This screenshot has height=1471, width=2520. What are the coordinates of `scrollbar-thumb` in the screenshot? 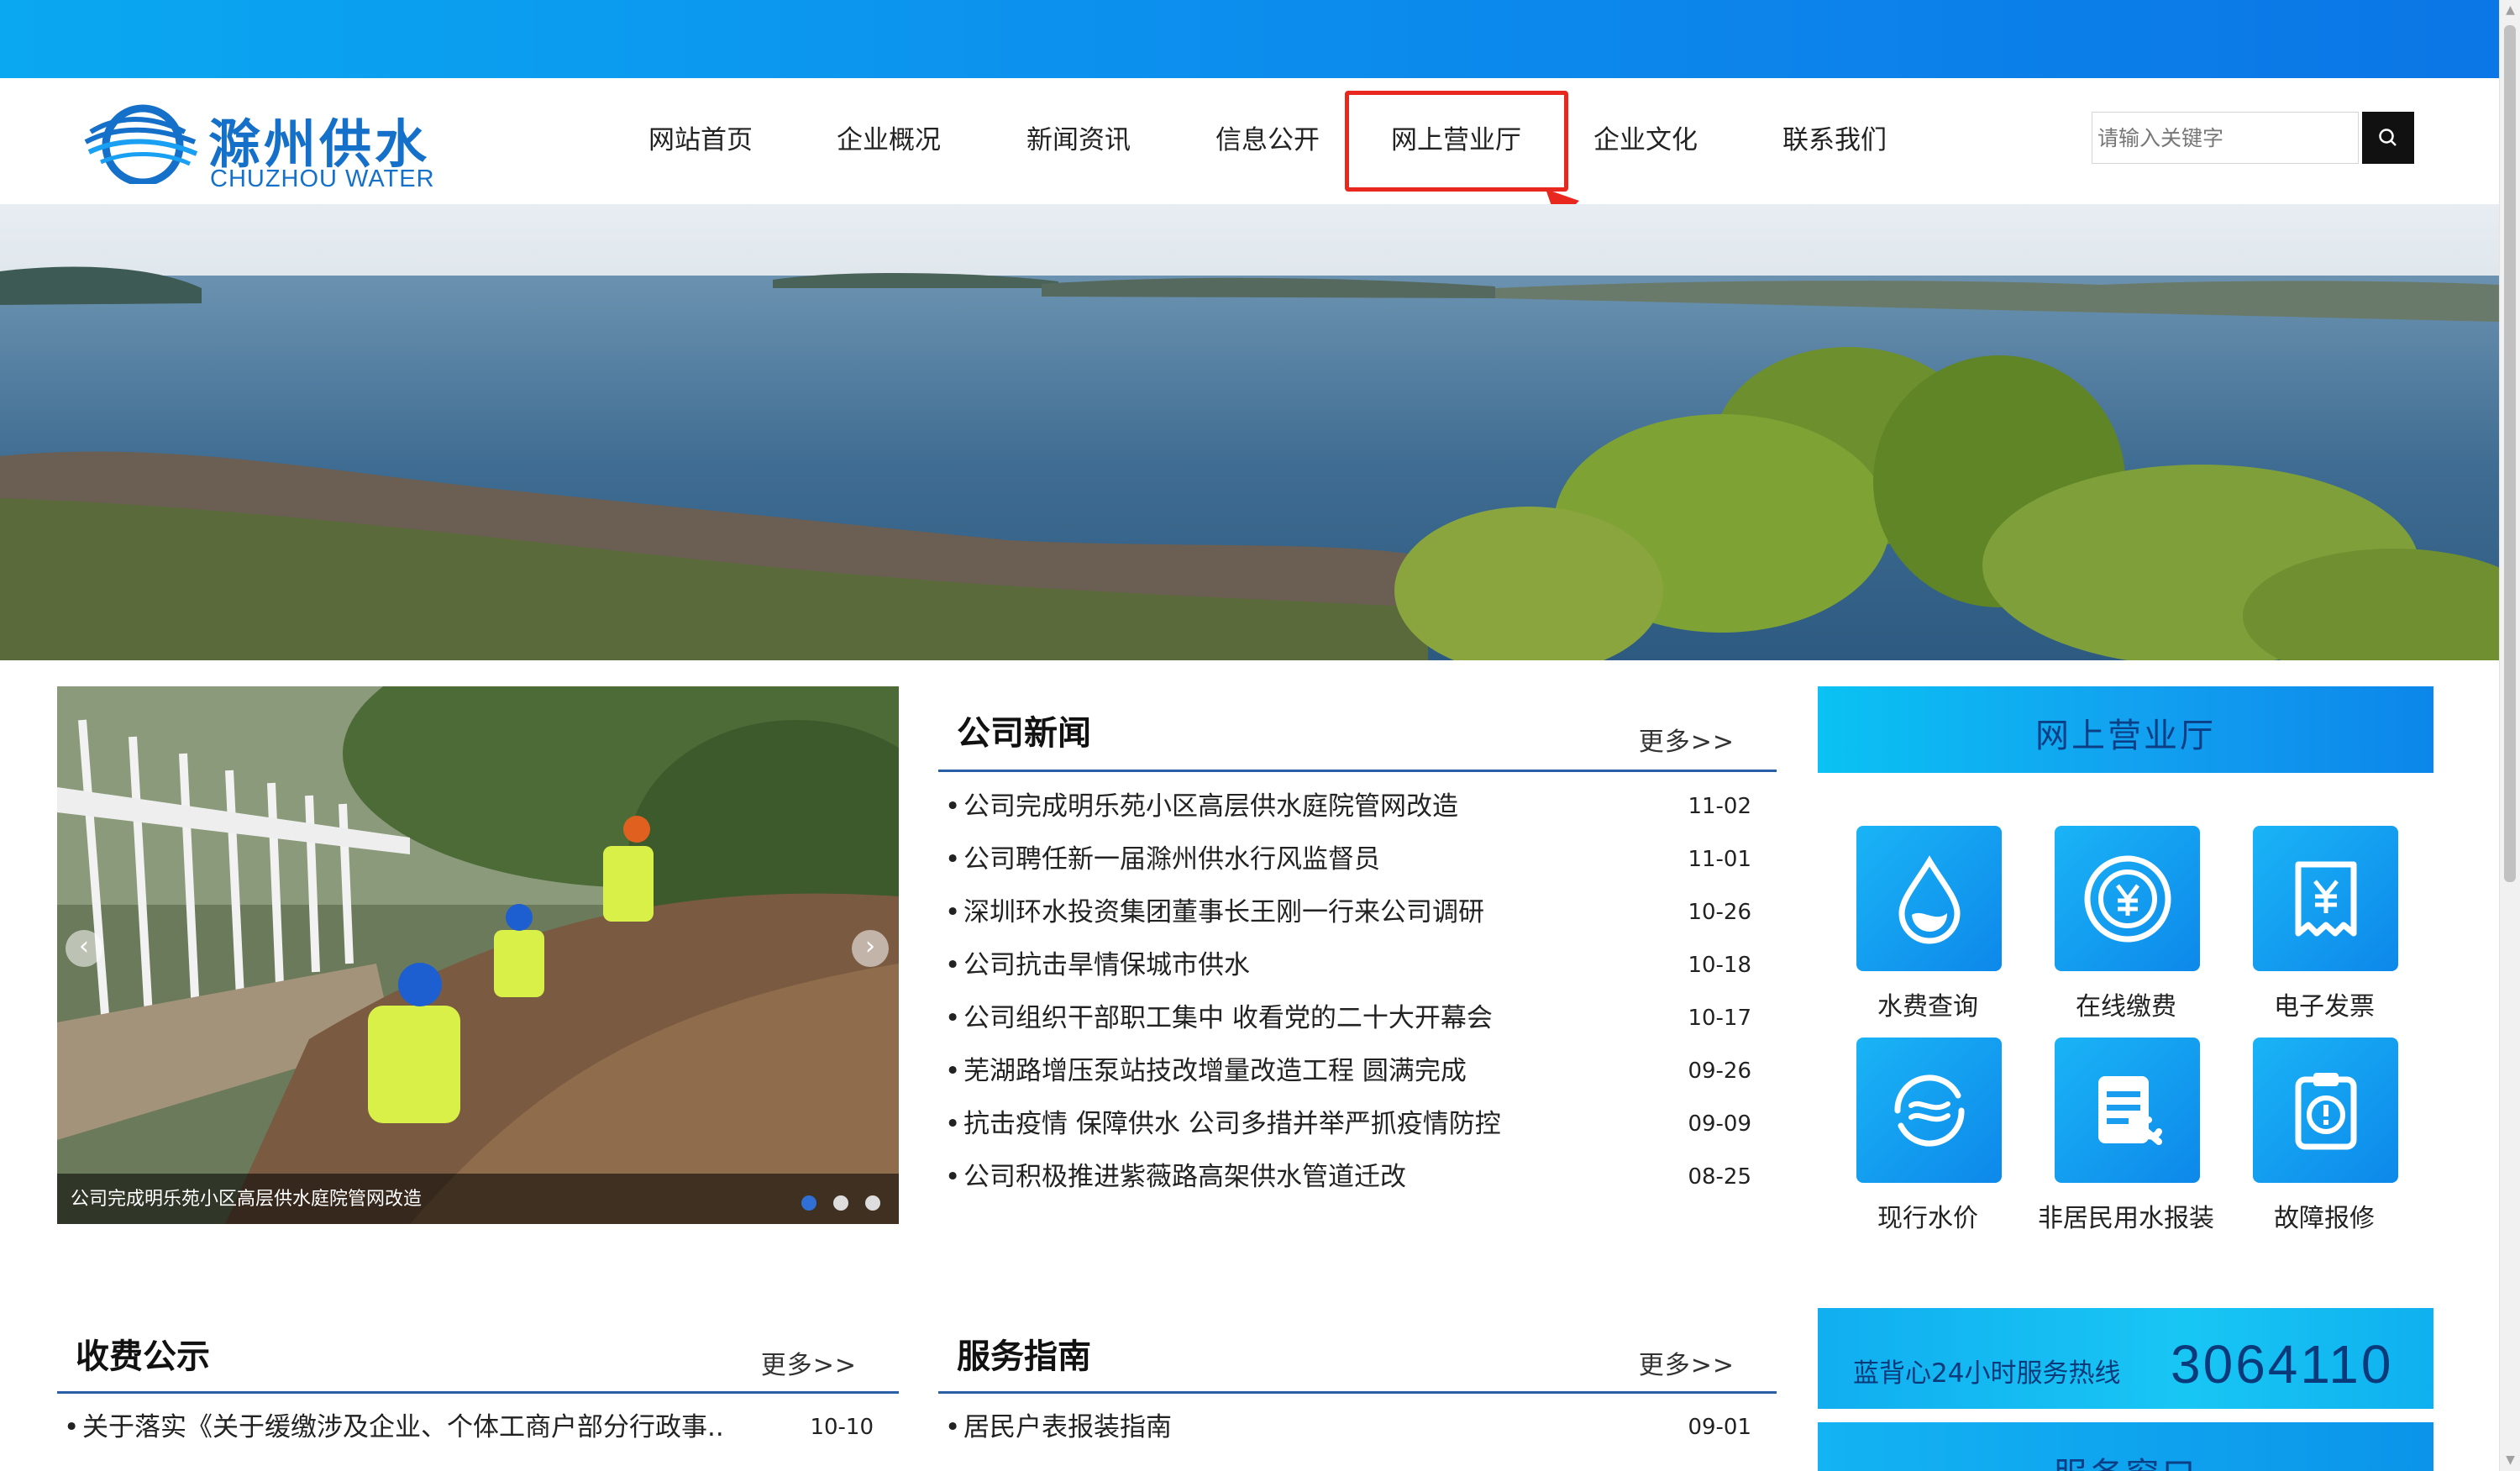 It's located at (2510, 454).